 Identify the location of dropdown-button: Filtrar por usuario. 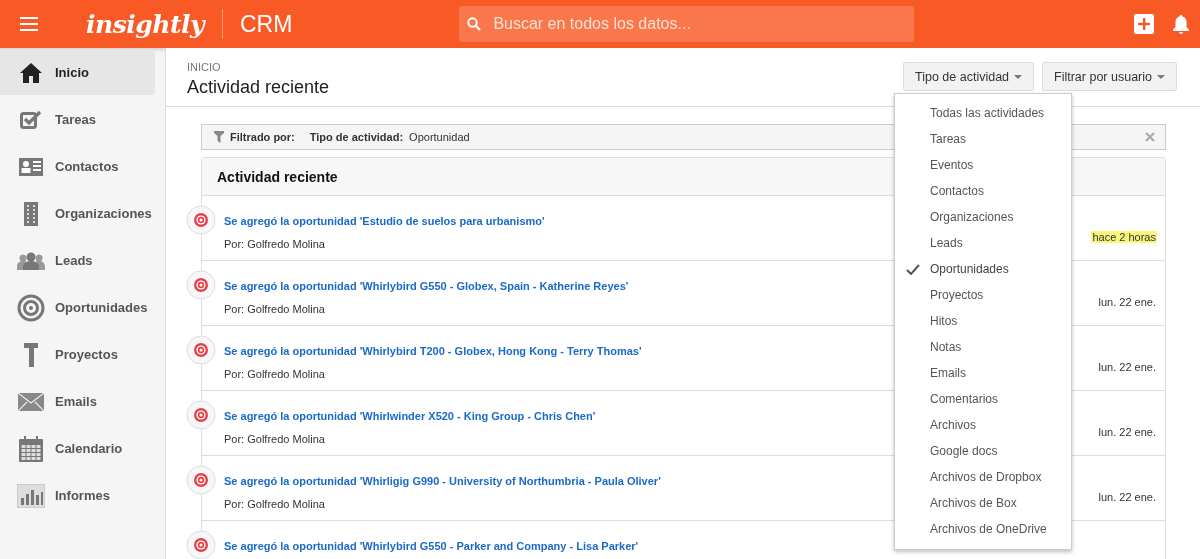
(1109, 76).